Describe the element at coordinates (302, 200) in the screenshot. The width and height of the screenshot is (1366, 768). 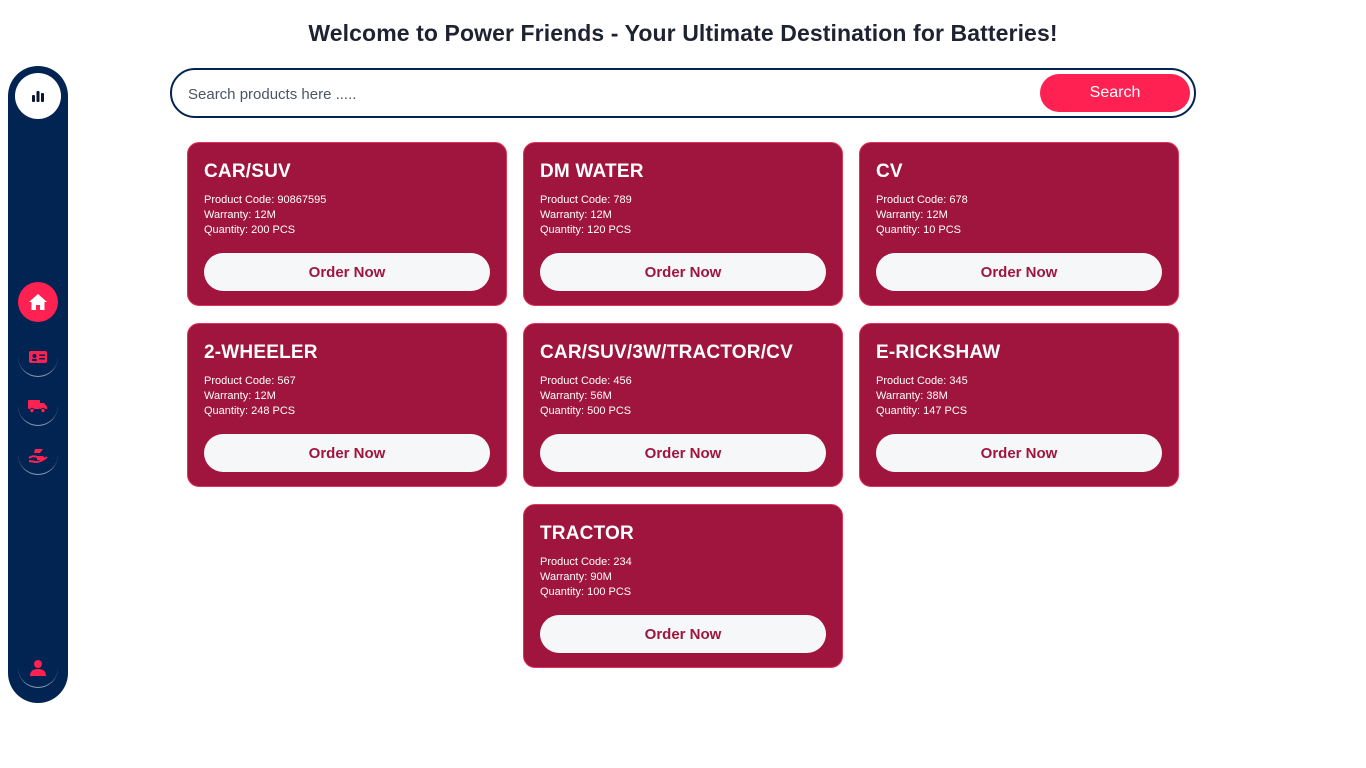
I see `product-code-value: 90867595` at that location.